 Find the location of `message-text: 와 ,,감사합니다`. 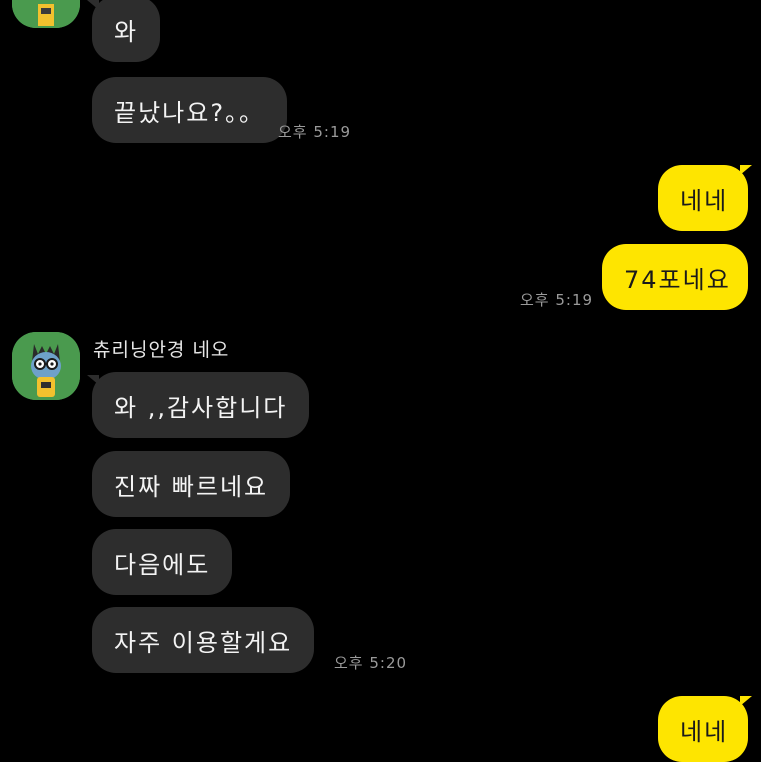

message-text: 와 ,,감사합니다 is located at coordinates (201, 407).